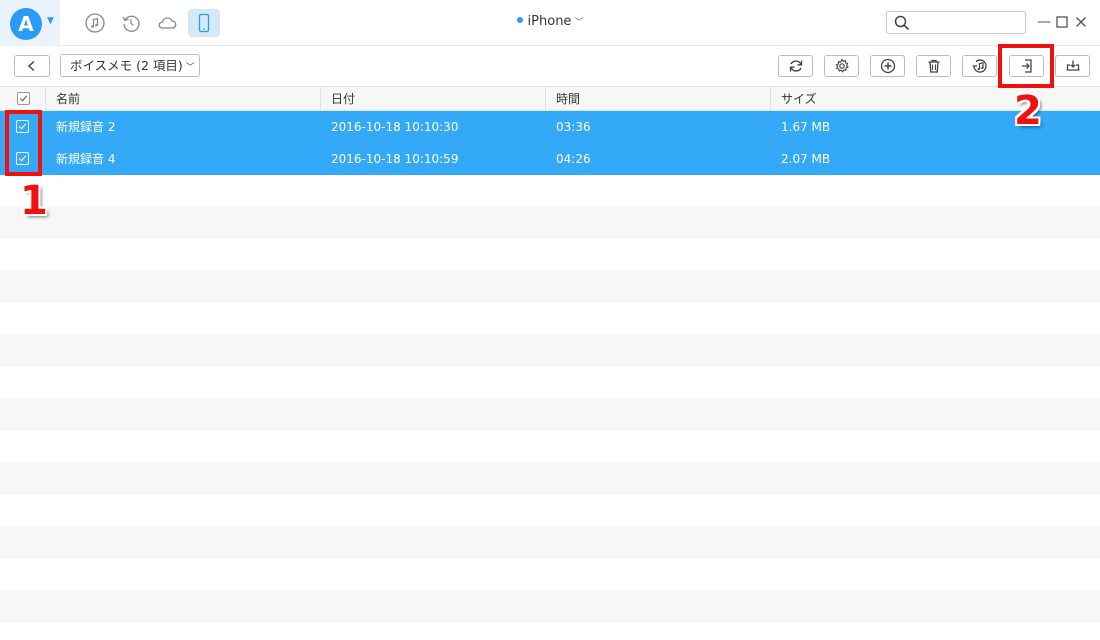 This screenshot has width=1100, height=640. I want to click on chevron-left-icon, so click(31, 66).